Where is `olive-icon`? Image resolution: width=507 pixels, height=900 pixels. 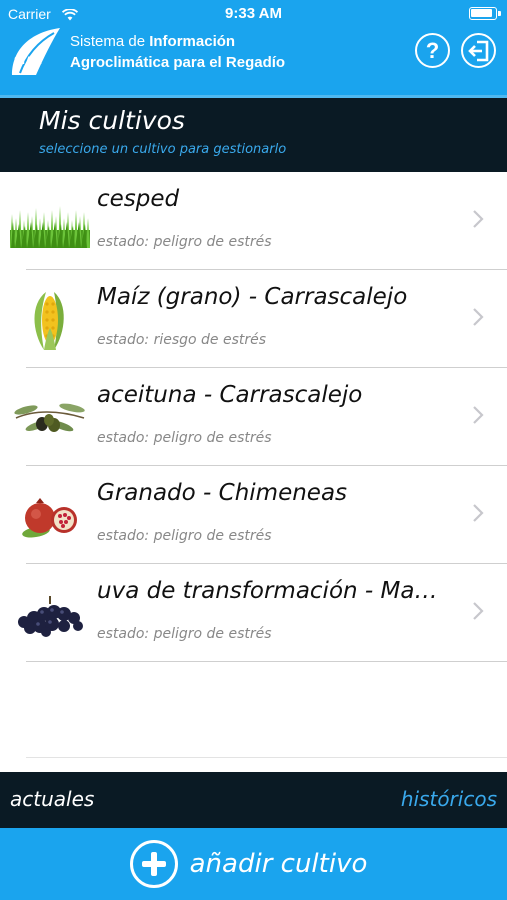
olive-icon is located at coordinates (50, 420).